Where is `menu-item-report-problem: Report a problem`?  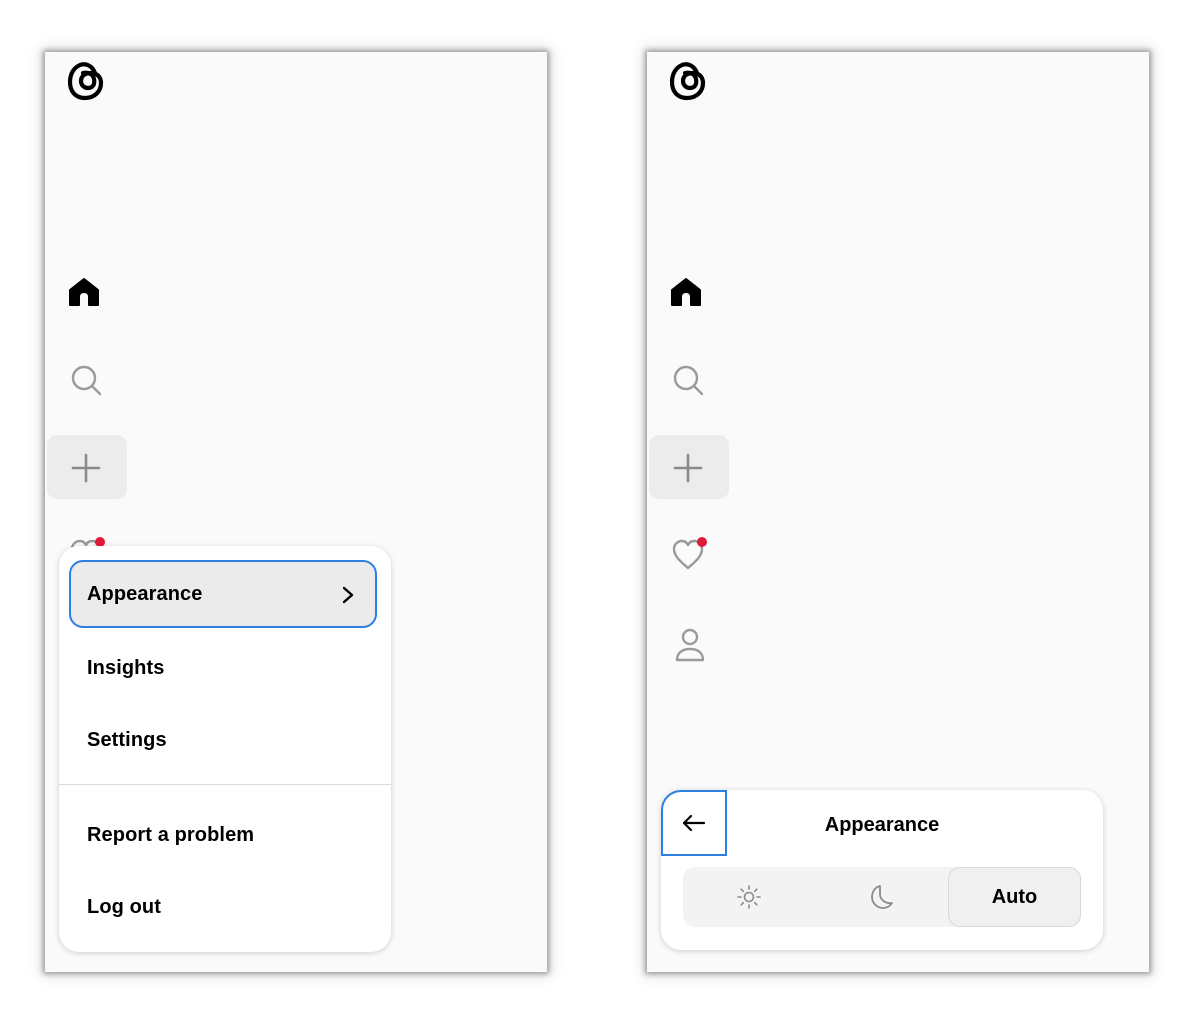
menu-item-report-problem: Report a problem is located at coordinates (223, 835).